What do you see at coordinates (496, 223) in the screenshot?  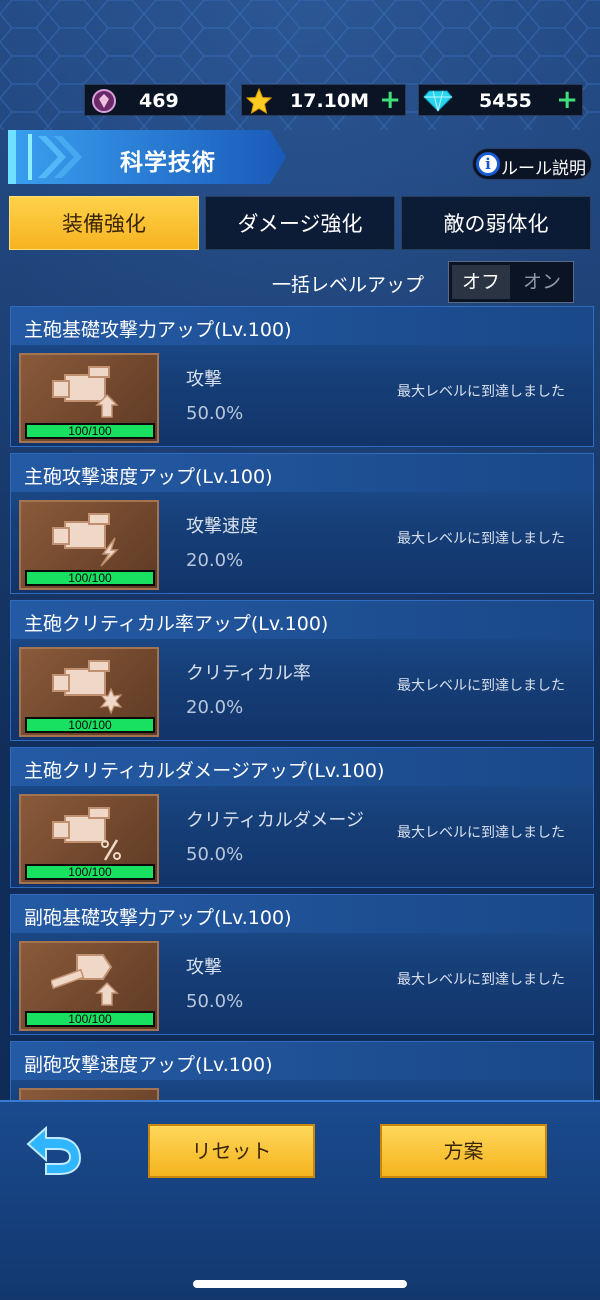 I see `tab-enemy-weaken: 敵の弱体化` at bounding box center [496, 223].